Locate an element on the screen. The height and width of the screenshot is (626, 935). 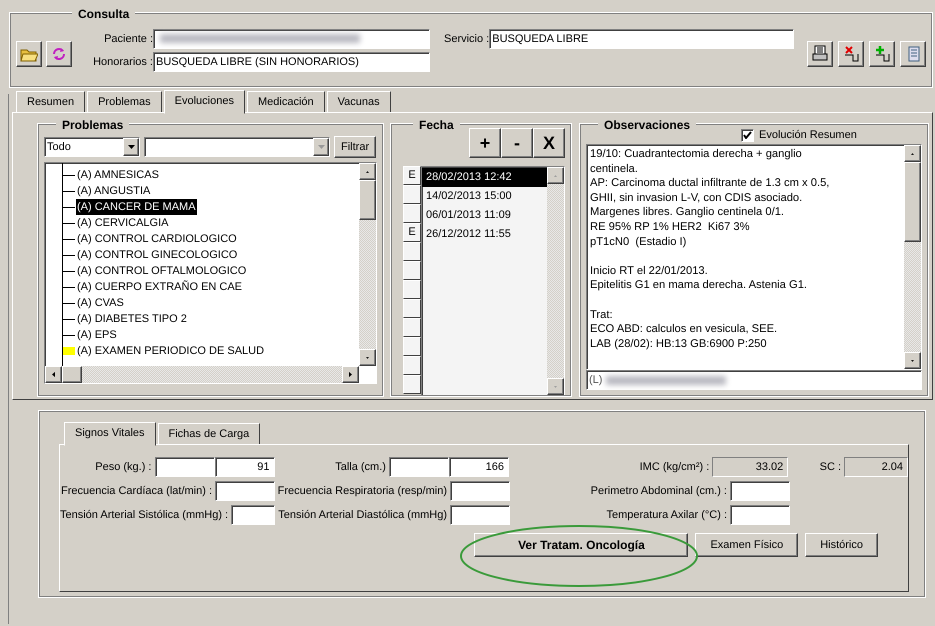
tab: Medicación is located at coordinates (285, 101).